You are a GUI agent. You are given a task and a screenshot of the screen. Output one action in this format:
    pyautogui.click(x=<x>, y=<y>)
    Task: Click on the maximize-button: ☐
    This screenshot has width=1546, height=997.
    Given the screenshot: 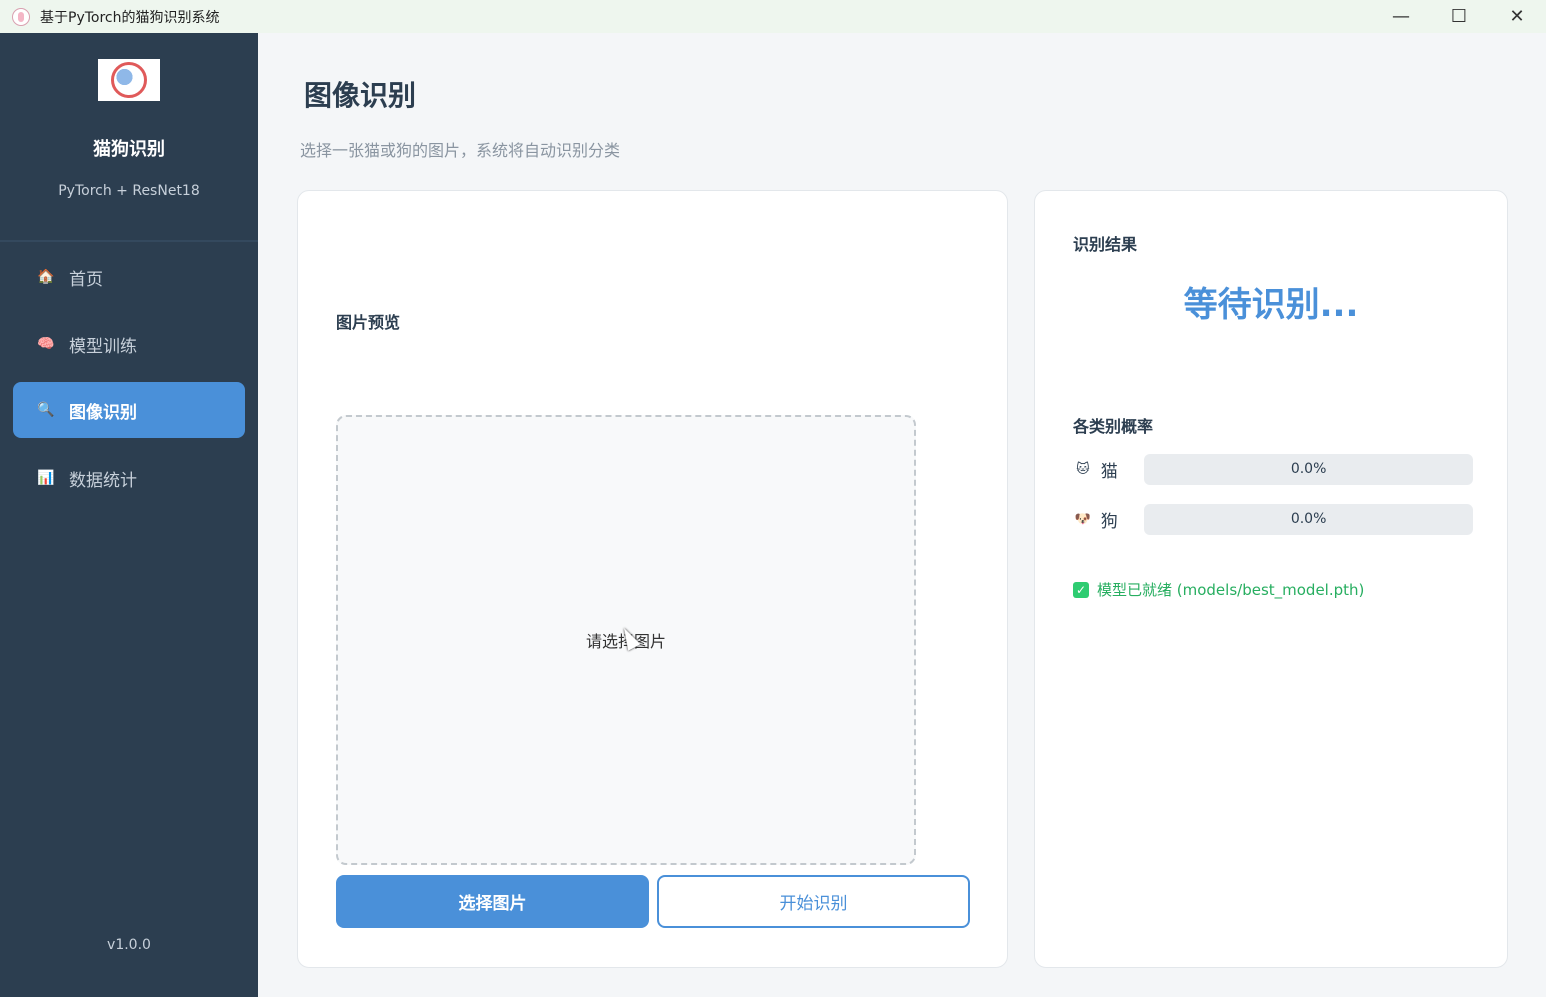 What is the action you would take?
    pyautogui.click(x=1459, y=16)
    